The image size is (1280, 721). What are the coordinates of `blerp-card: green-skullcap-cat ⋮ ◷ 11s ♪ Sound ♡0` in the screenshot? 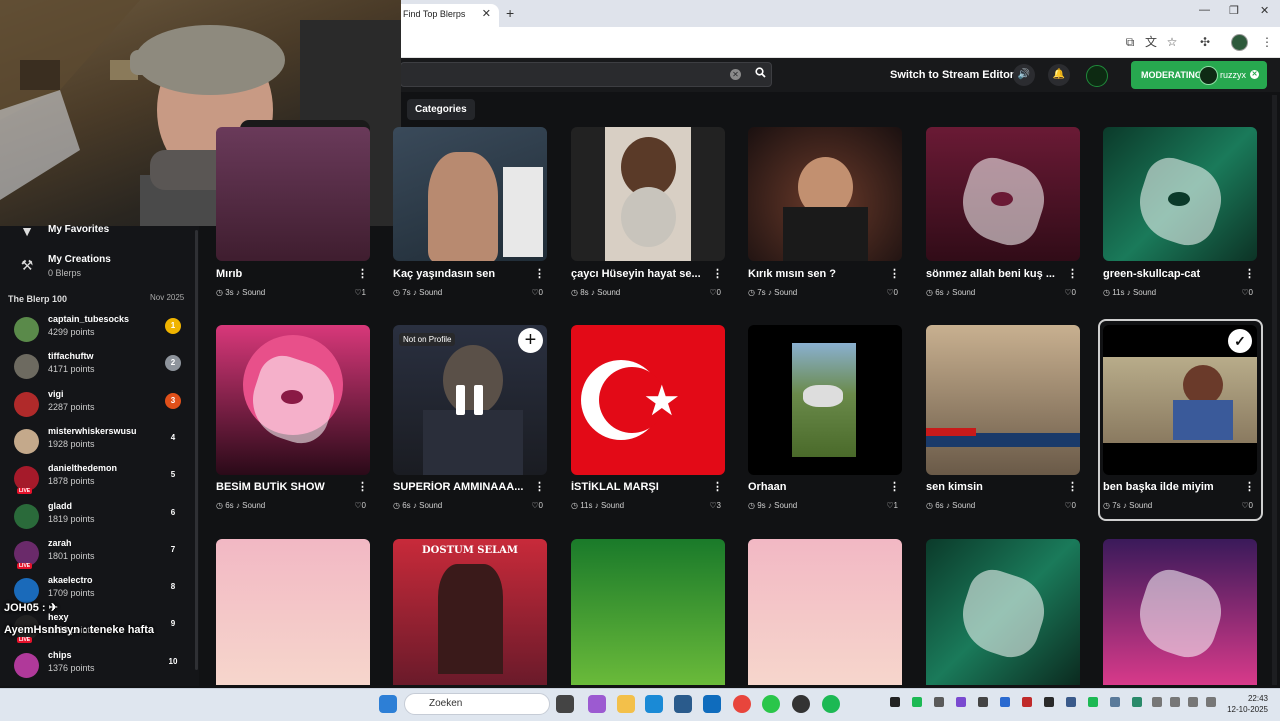 It's located at (1180, 206).